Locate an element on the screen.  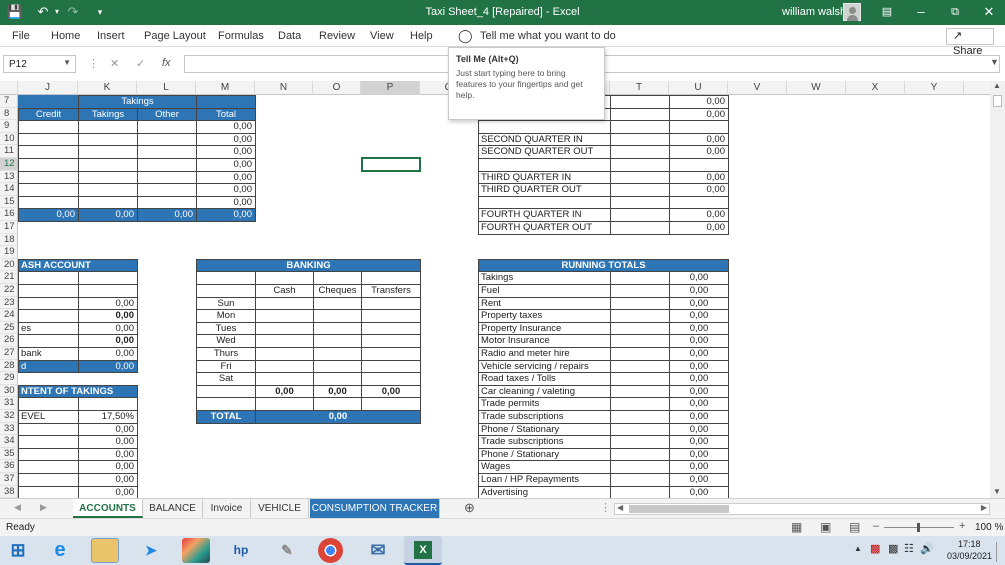
column-header: O is located at coordinates (337, 88).